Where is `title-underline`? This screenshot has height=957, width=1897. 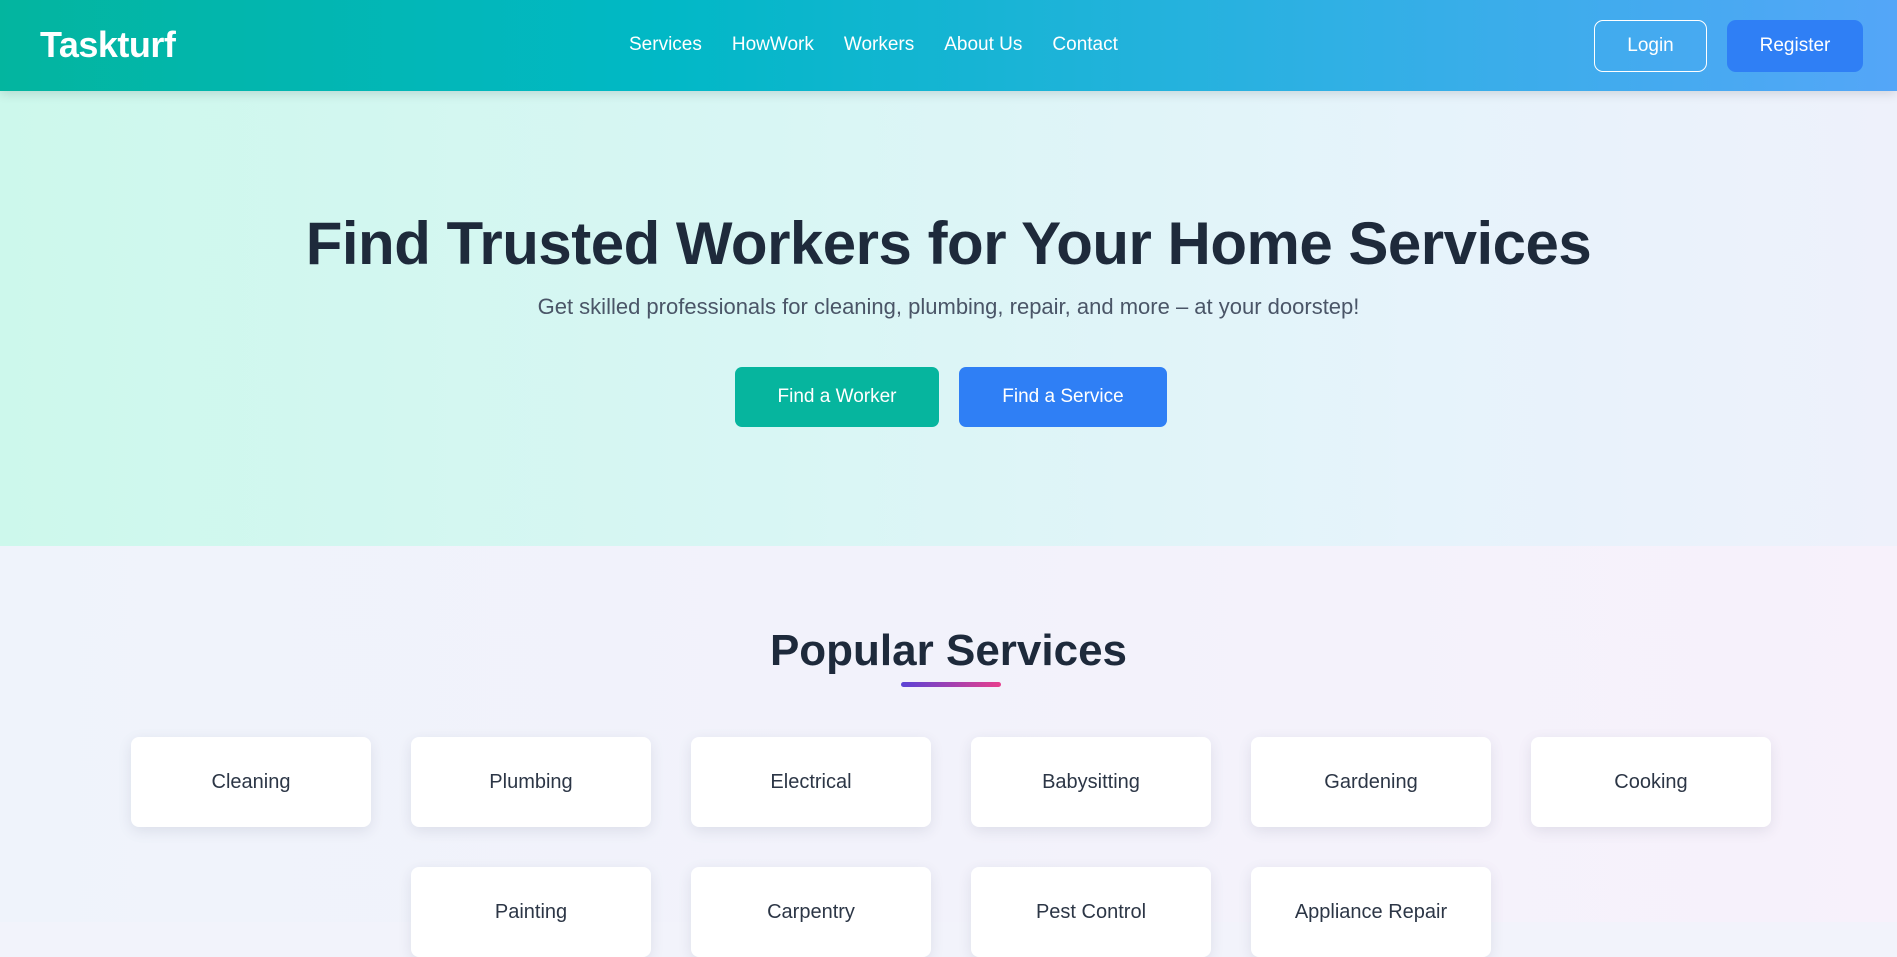
title-underline is located at coordinates (951, 684).